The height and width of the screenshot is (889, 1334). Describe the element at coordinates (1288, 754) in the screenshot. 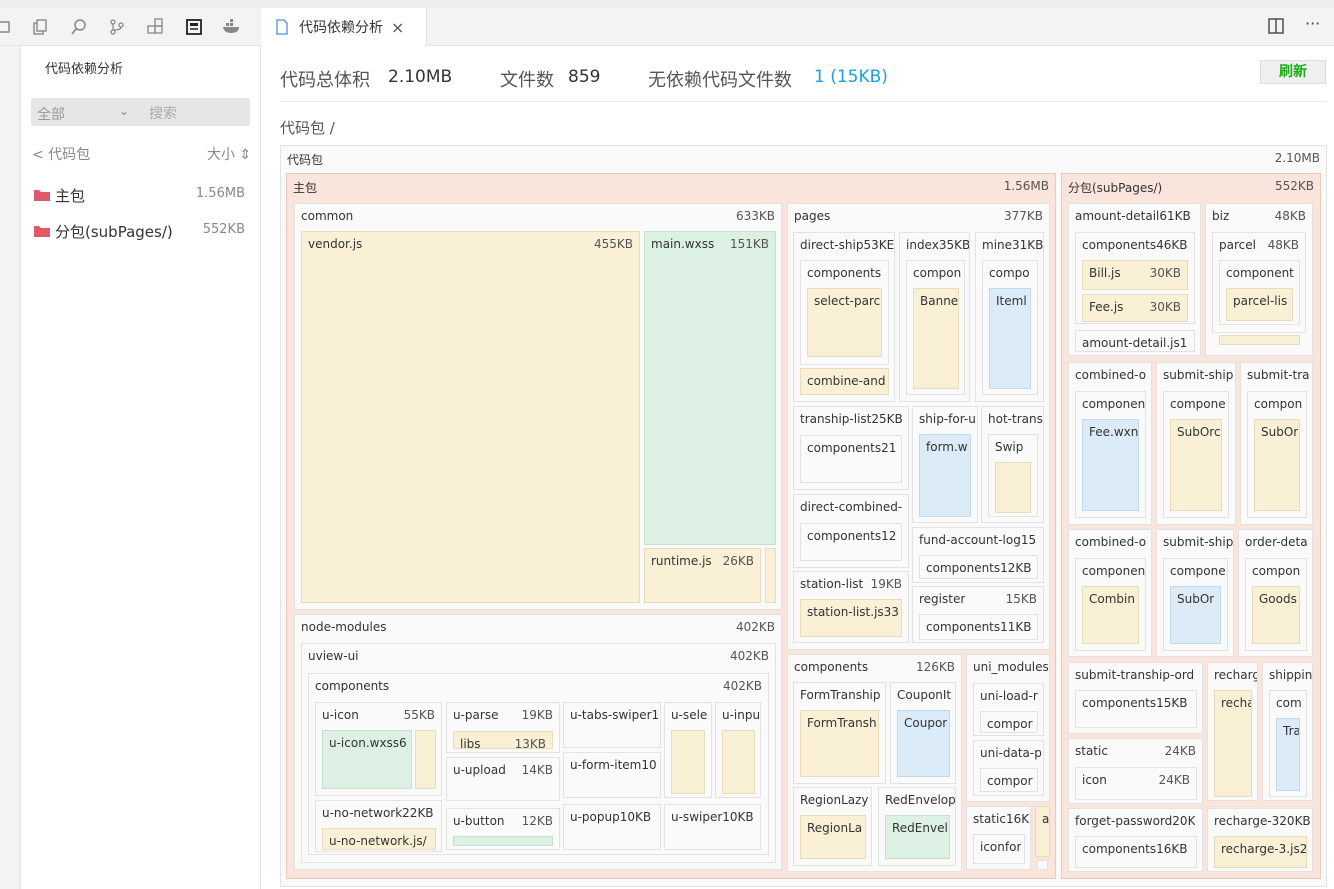

I see `treemap-node-tra: Tra` at that location.